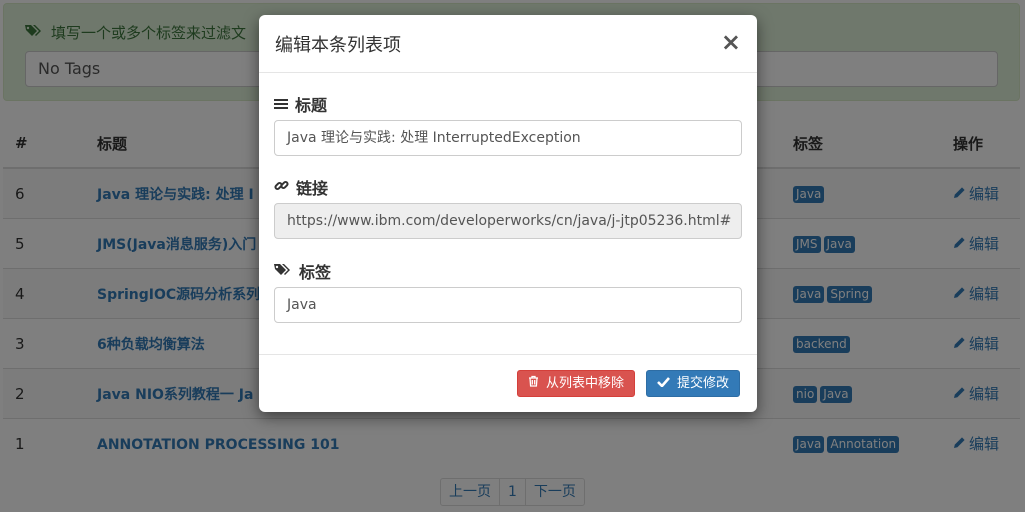 Image resolution: width=1025 pixels, height=512 pixels. What do you see at coordinates (338, 45) in the screenshot?
I see `modal-title: 编辑本条列表项` at bounding box center [338, 45].